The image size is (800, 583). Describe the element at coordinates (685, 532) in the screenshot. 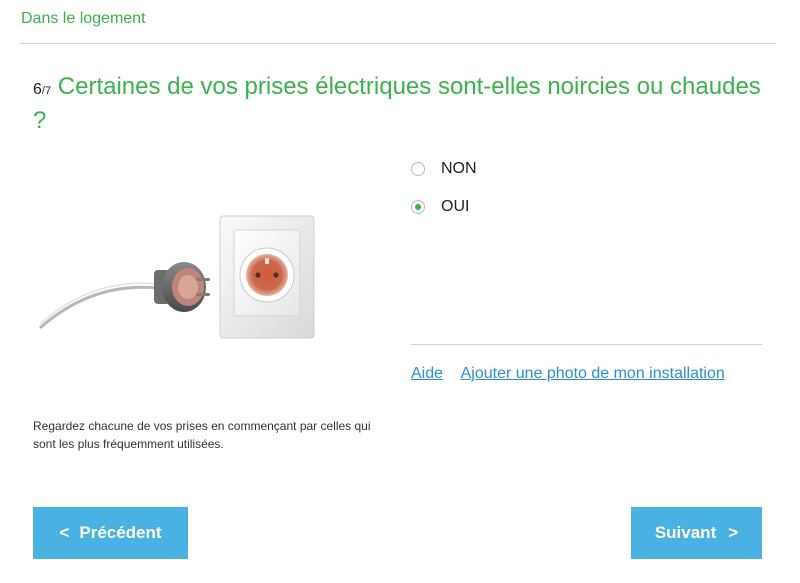

I see `next-button-label: Suivant` at that location.